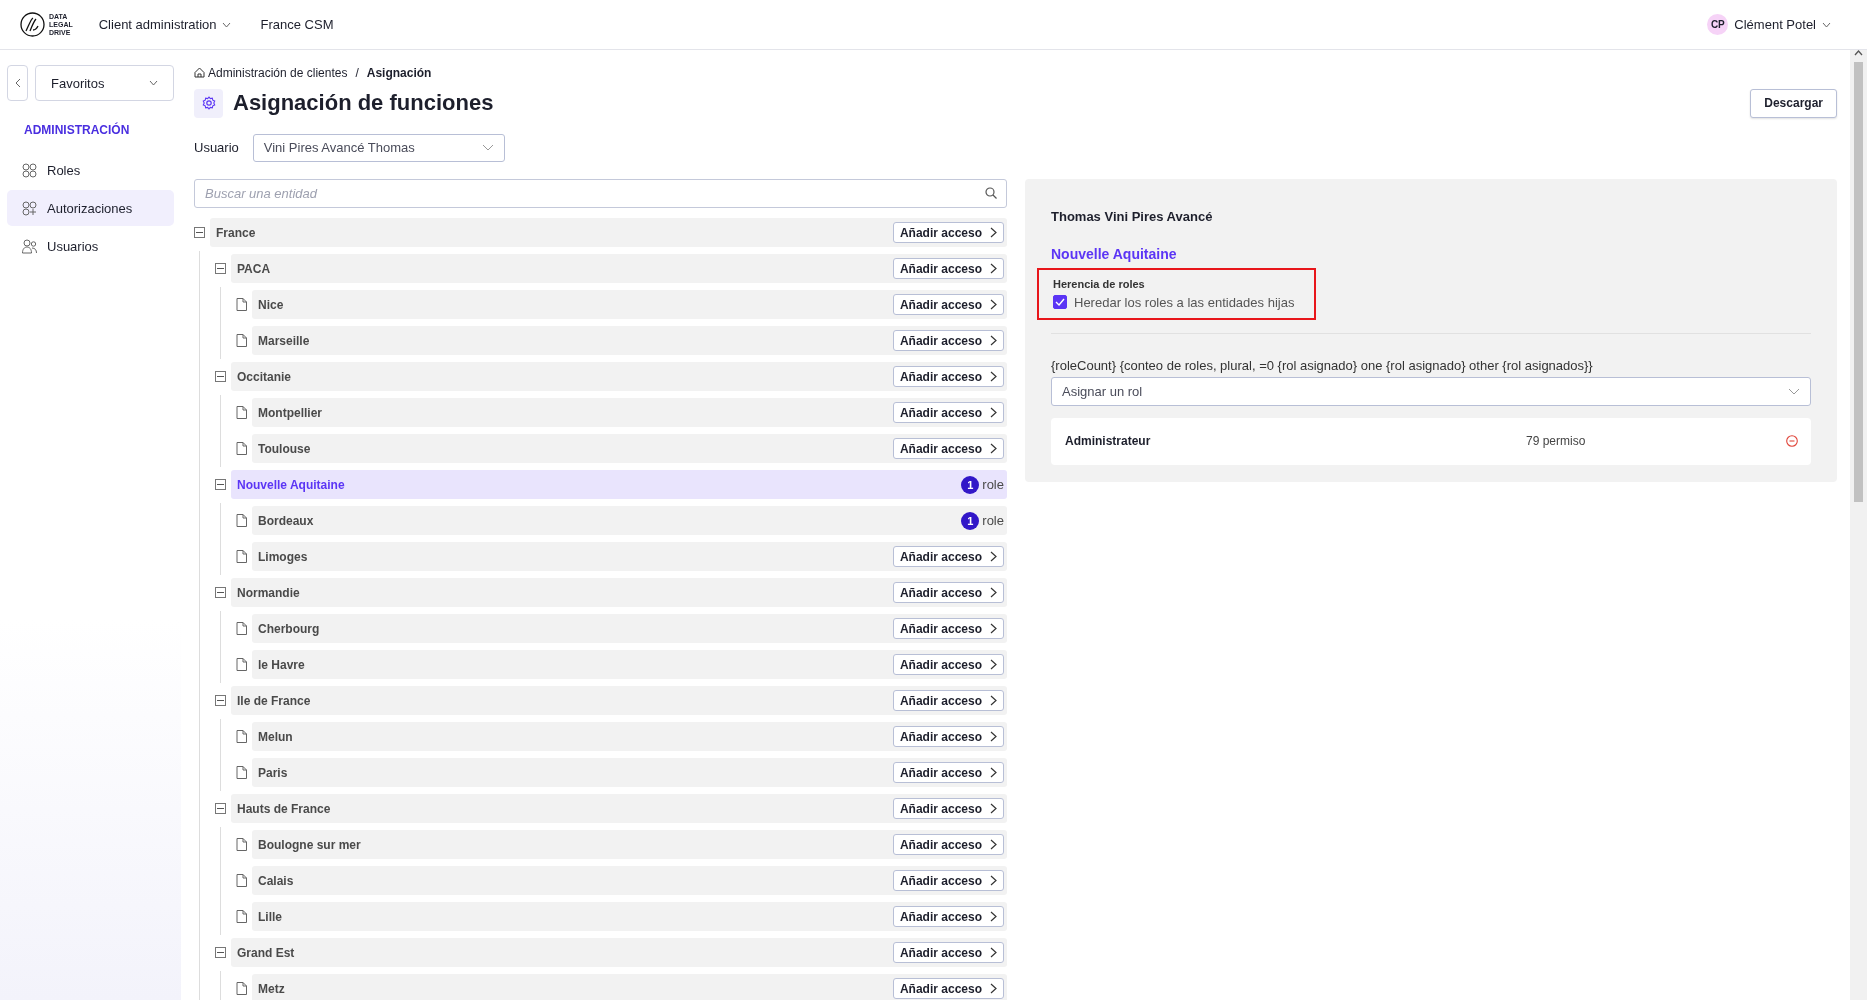 This screenshot has width=1867, height=1000. What do you see at coordinates (608, 233) in the screenshot?
I see `tree-row: France Añadir acceso` at bounding box center [608, 233].